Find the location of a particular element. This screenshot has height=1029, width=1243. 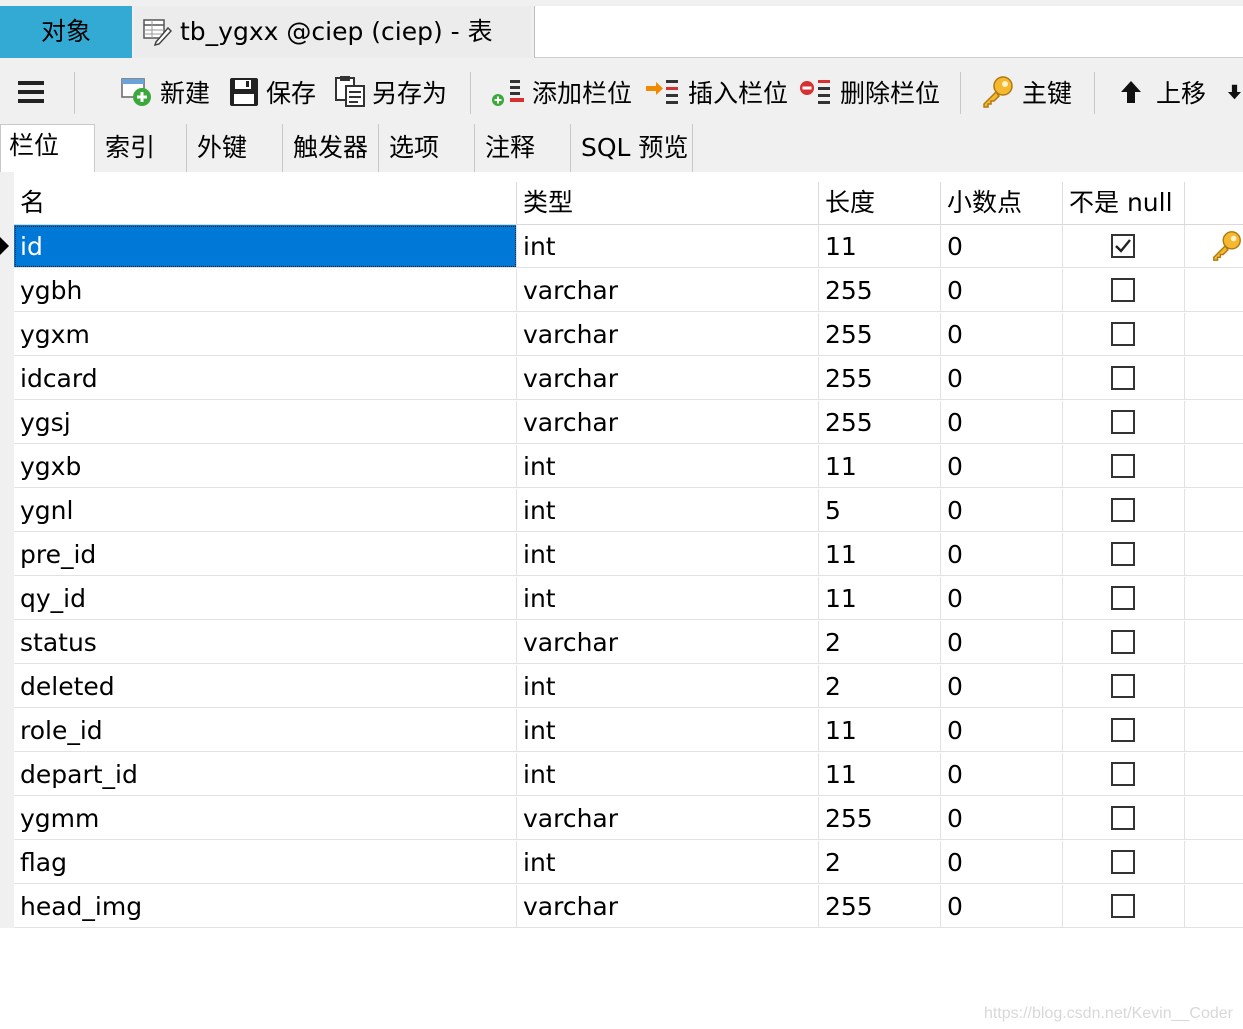

subtab-foreign-keys: 外键 is located at coordinates (235, 148).